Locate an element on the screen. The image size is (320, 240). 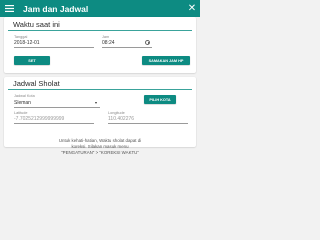
time-underline is located at coordinates (127, 47).